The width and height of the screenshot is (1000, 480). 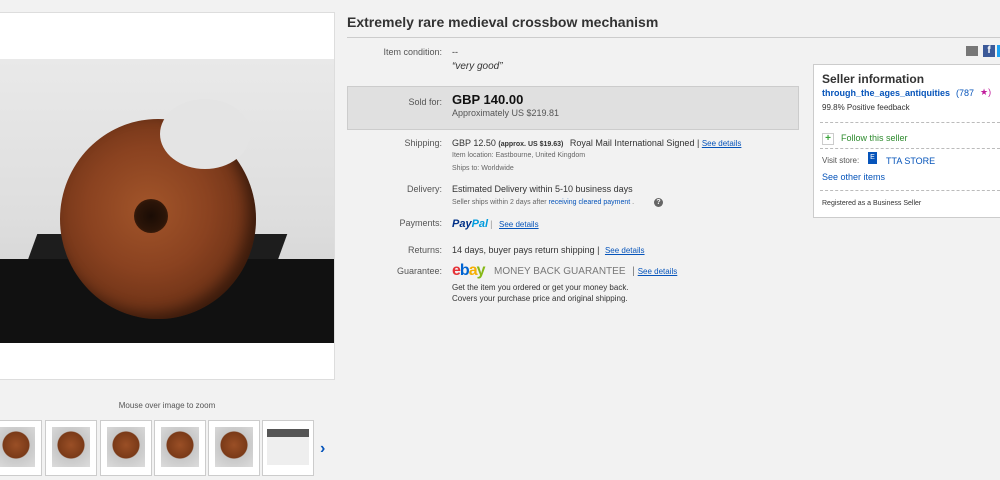 What do you see at coordinates (167, 405) in the screenshot?
I see `zoom-note: Mouse over image to zoom` at bounding box center [167, 405].